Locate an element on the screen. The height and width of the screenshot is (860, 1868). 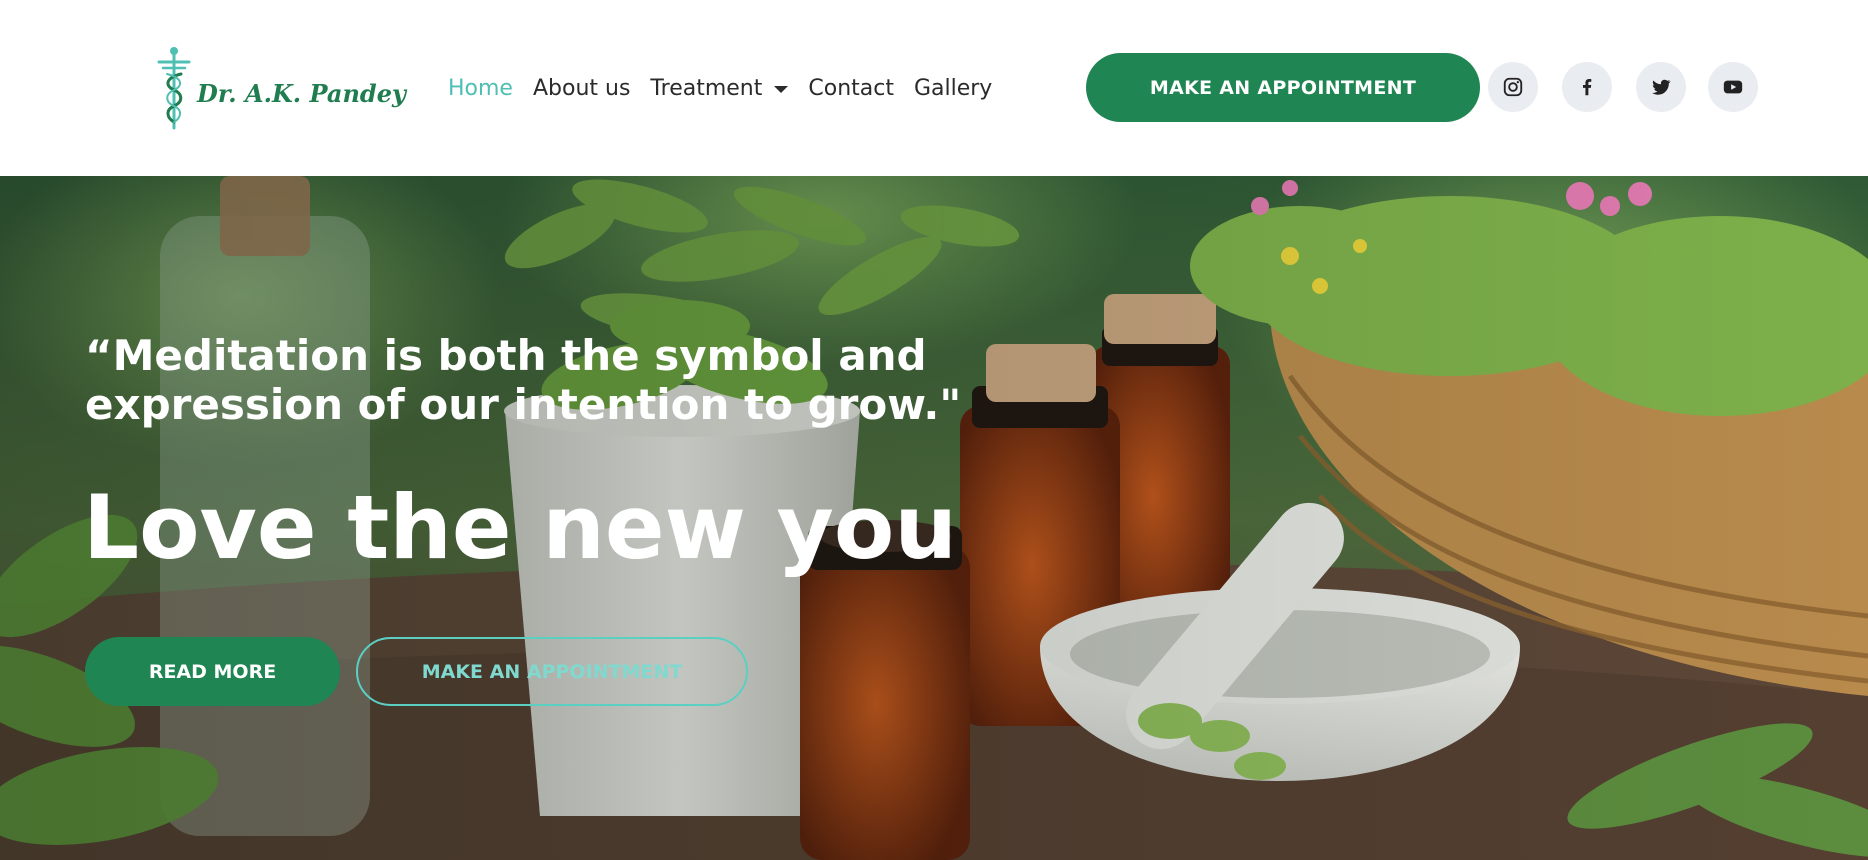
read-more-button: READ MORE is located at coordinates (212, 671).